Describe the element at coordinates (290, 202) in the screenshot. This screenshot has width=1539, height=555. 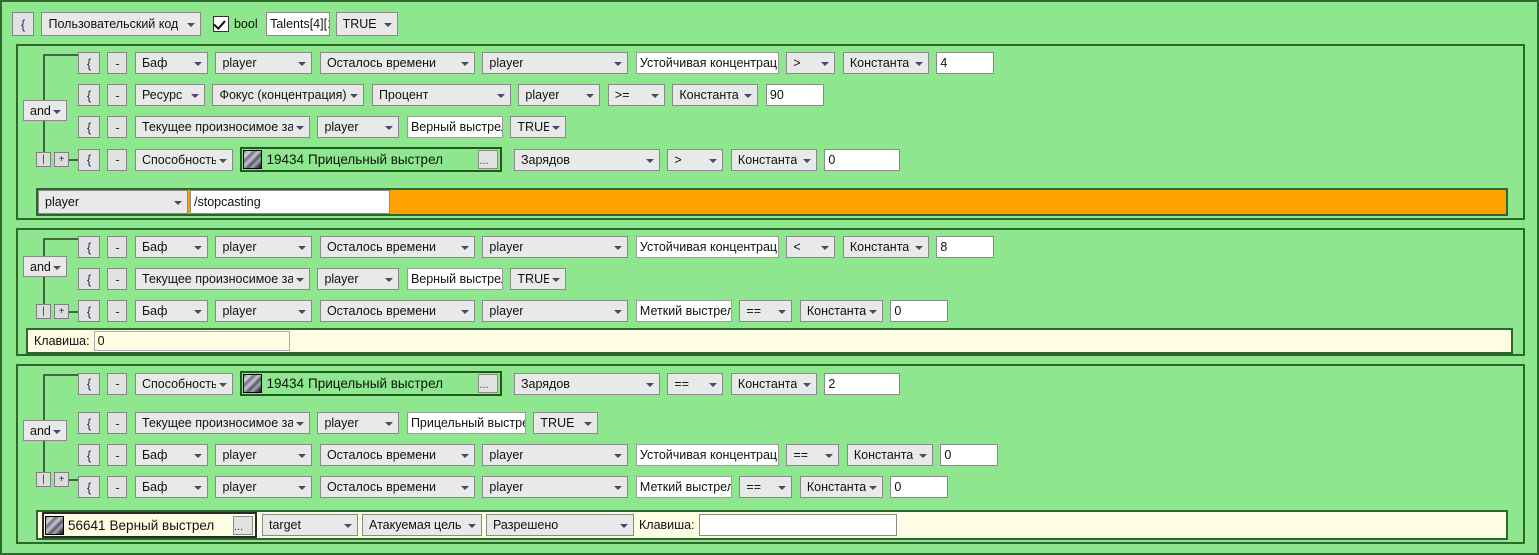
I see `macro-command-input: /stopcasting` at that location.